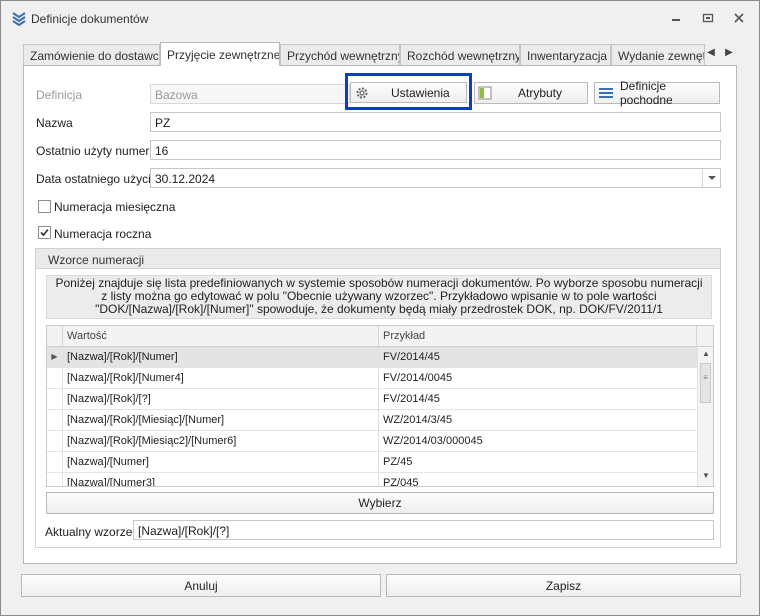 The height and width of the screenshot is (616, 760). What do you see at coordinates (115, 207) in the screenshot?
I see `numeracja-miesieczna-label: Numeracja miesięczna` at bounding box center [115, 207].